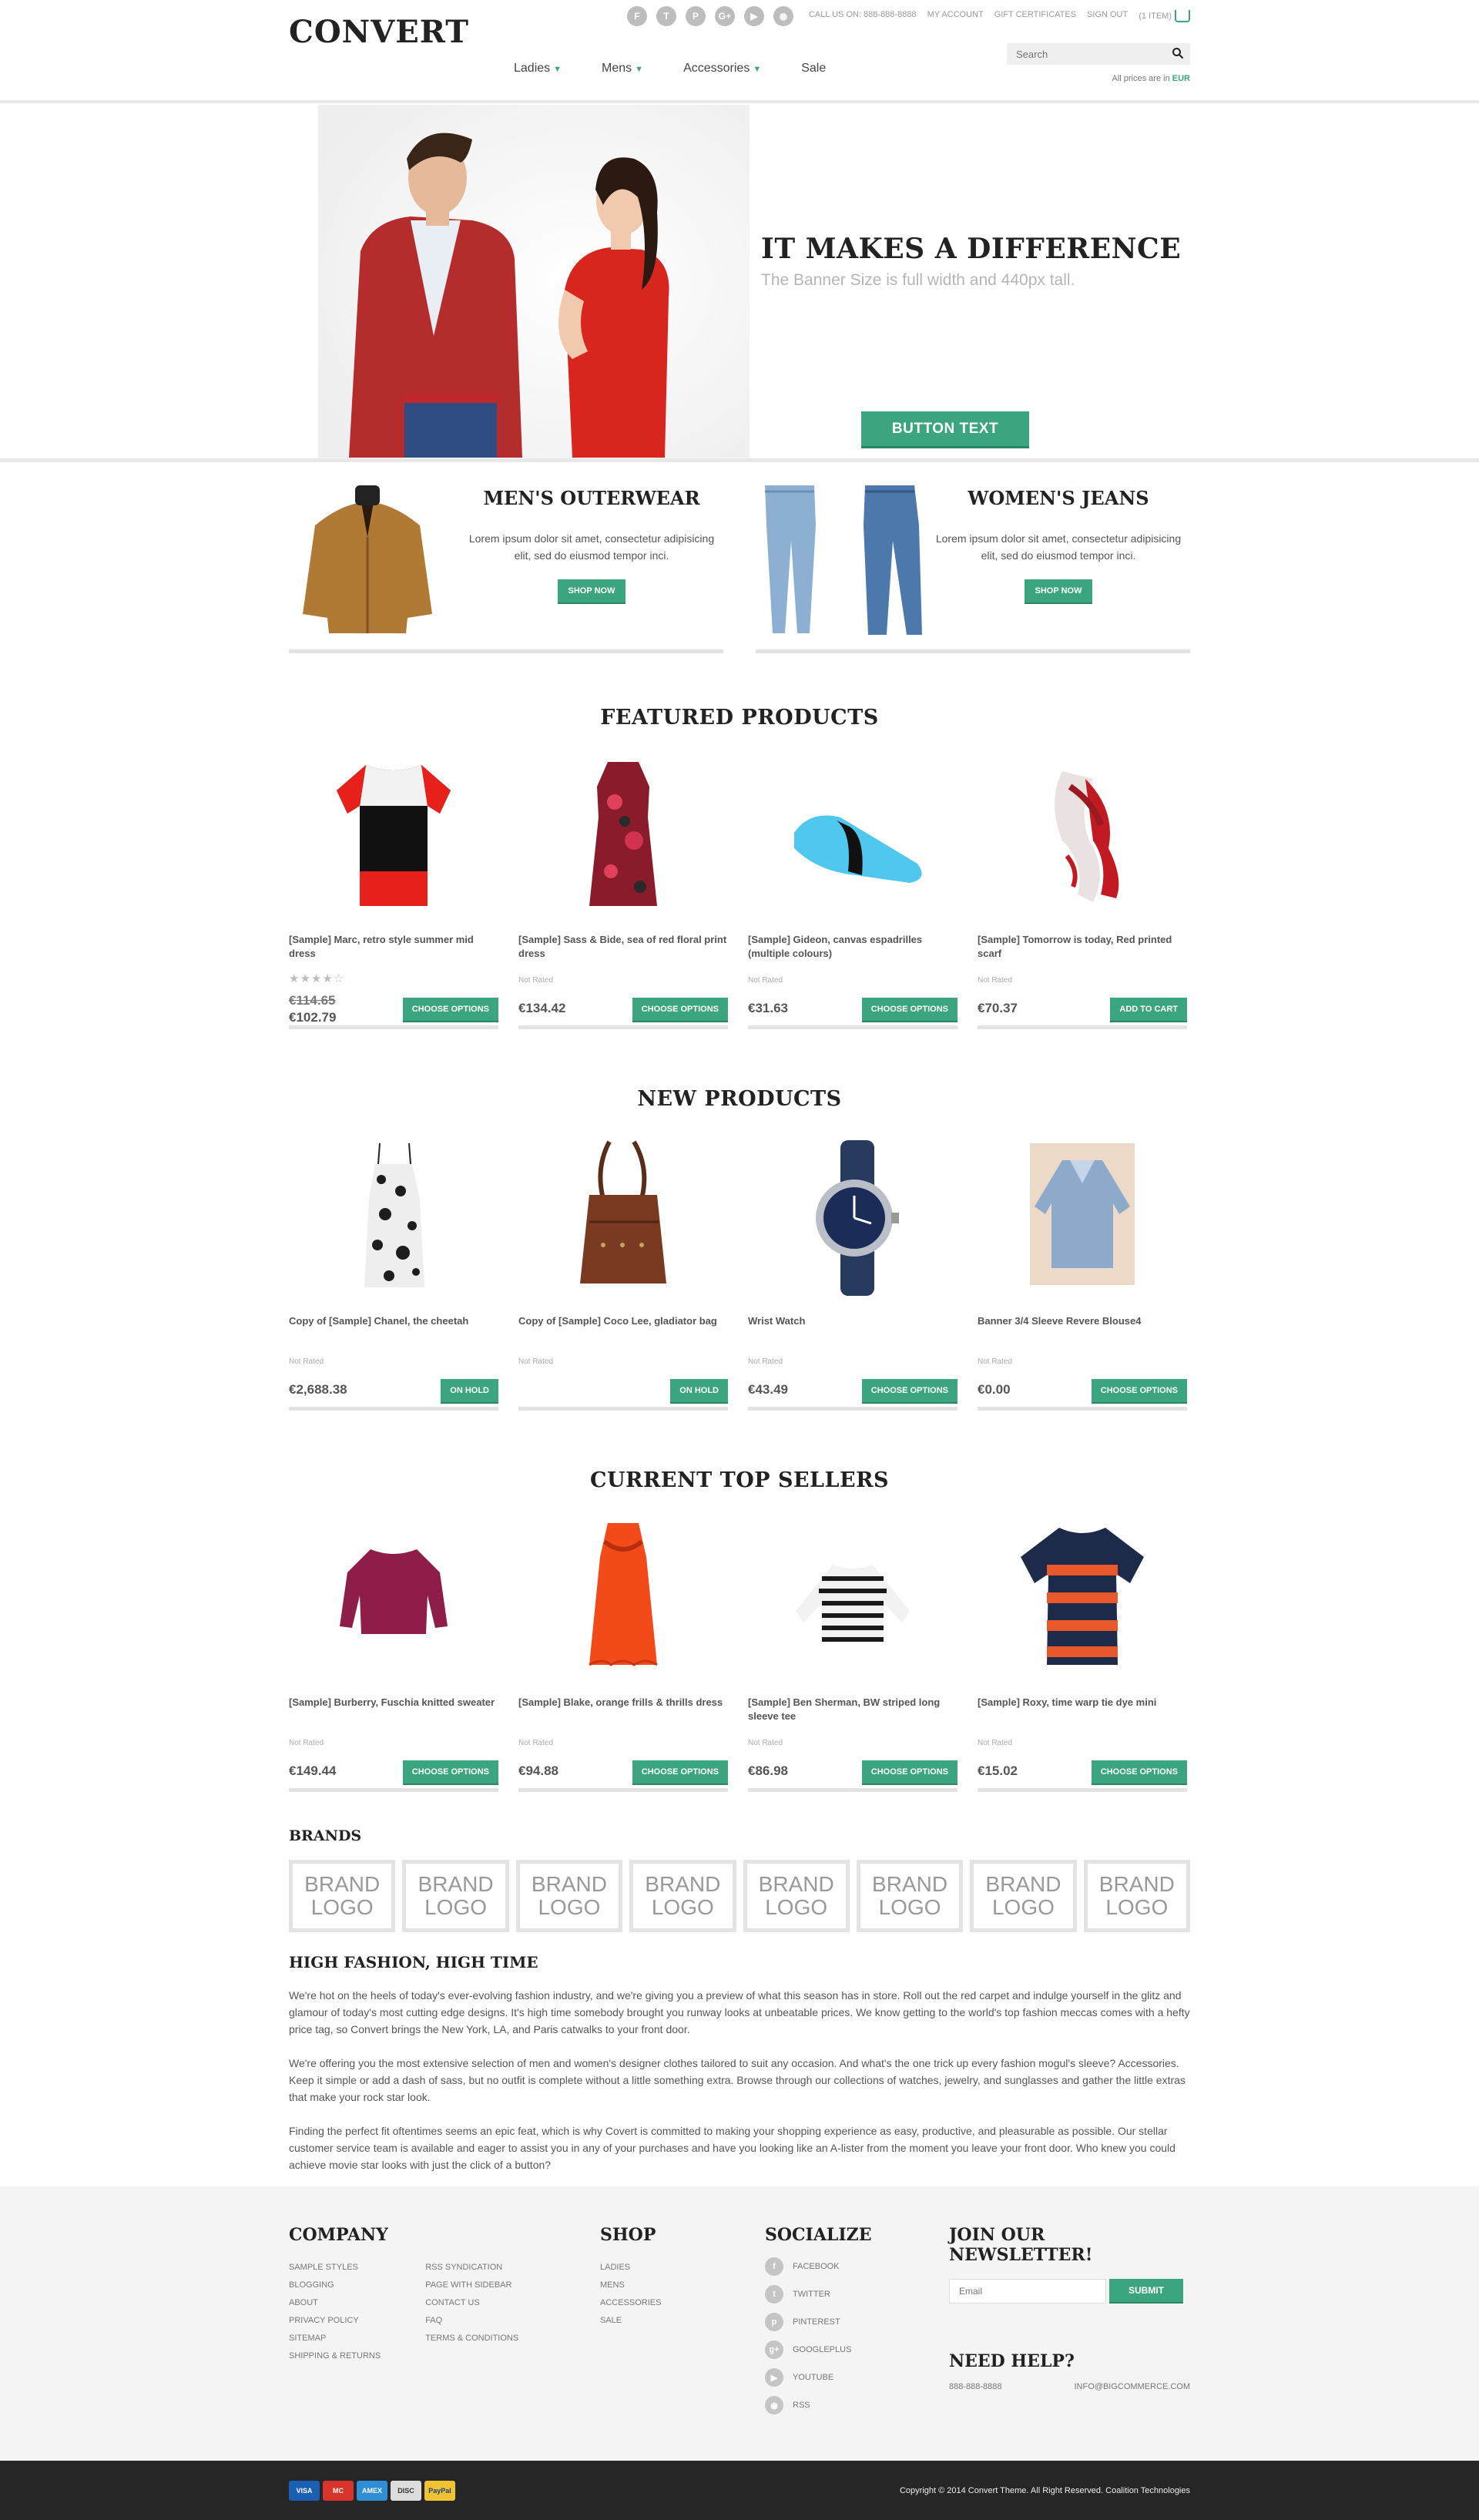 The height and width of the screenshot is (2520, 1479). What do you see at coordinates (622, 68) in the screenshot?
I see `nav-item-mens: Mens ▼` at bounding box center [622, 68].